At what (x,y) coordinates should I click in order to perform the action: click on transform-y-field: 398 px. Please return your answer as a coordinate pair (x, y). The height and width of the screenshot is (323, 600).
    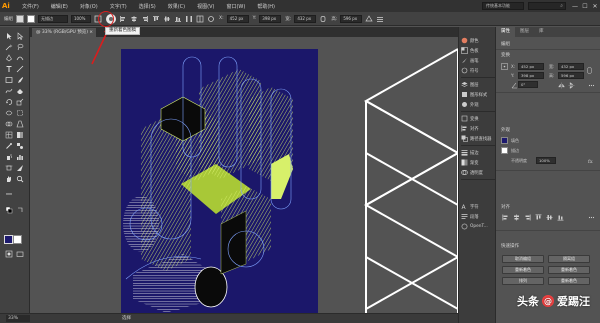
    Looking at the image, I should click on (531, 75).